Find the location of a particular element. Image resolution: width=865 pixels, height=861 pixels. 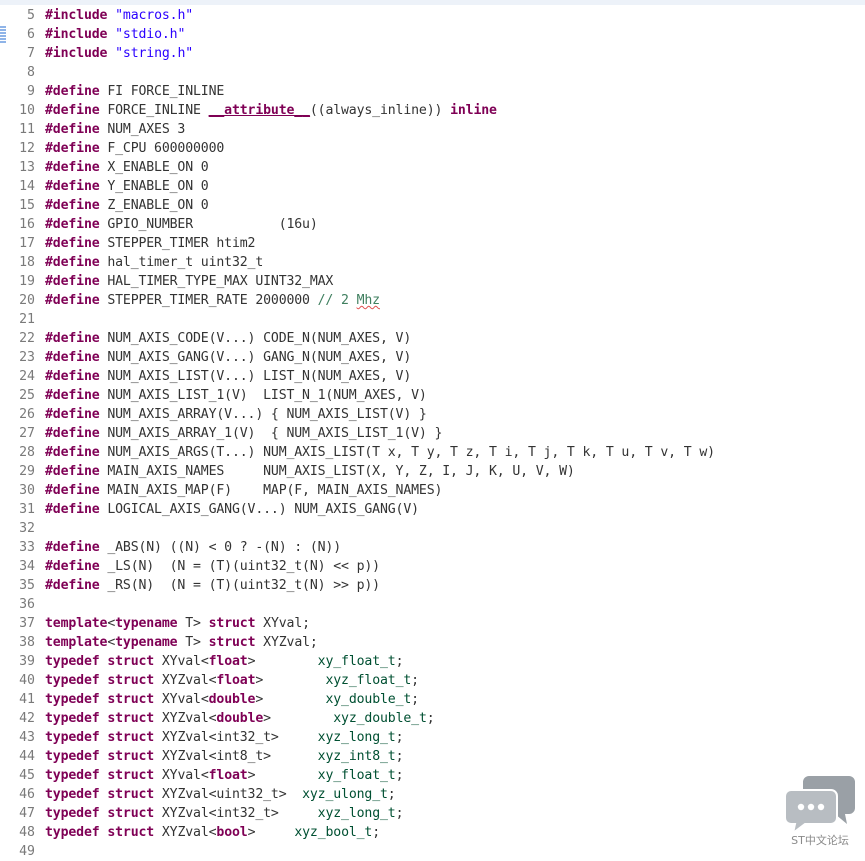

code-text: typedef struct XYZval<bool> xyz_bool_t; is located at coordinates (212, 832).